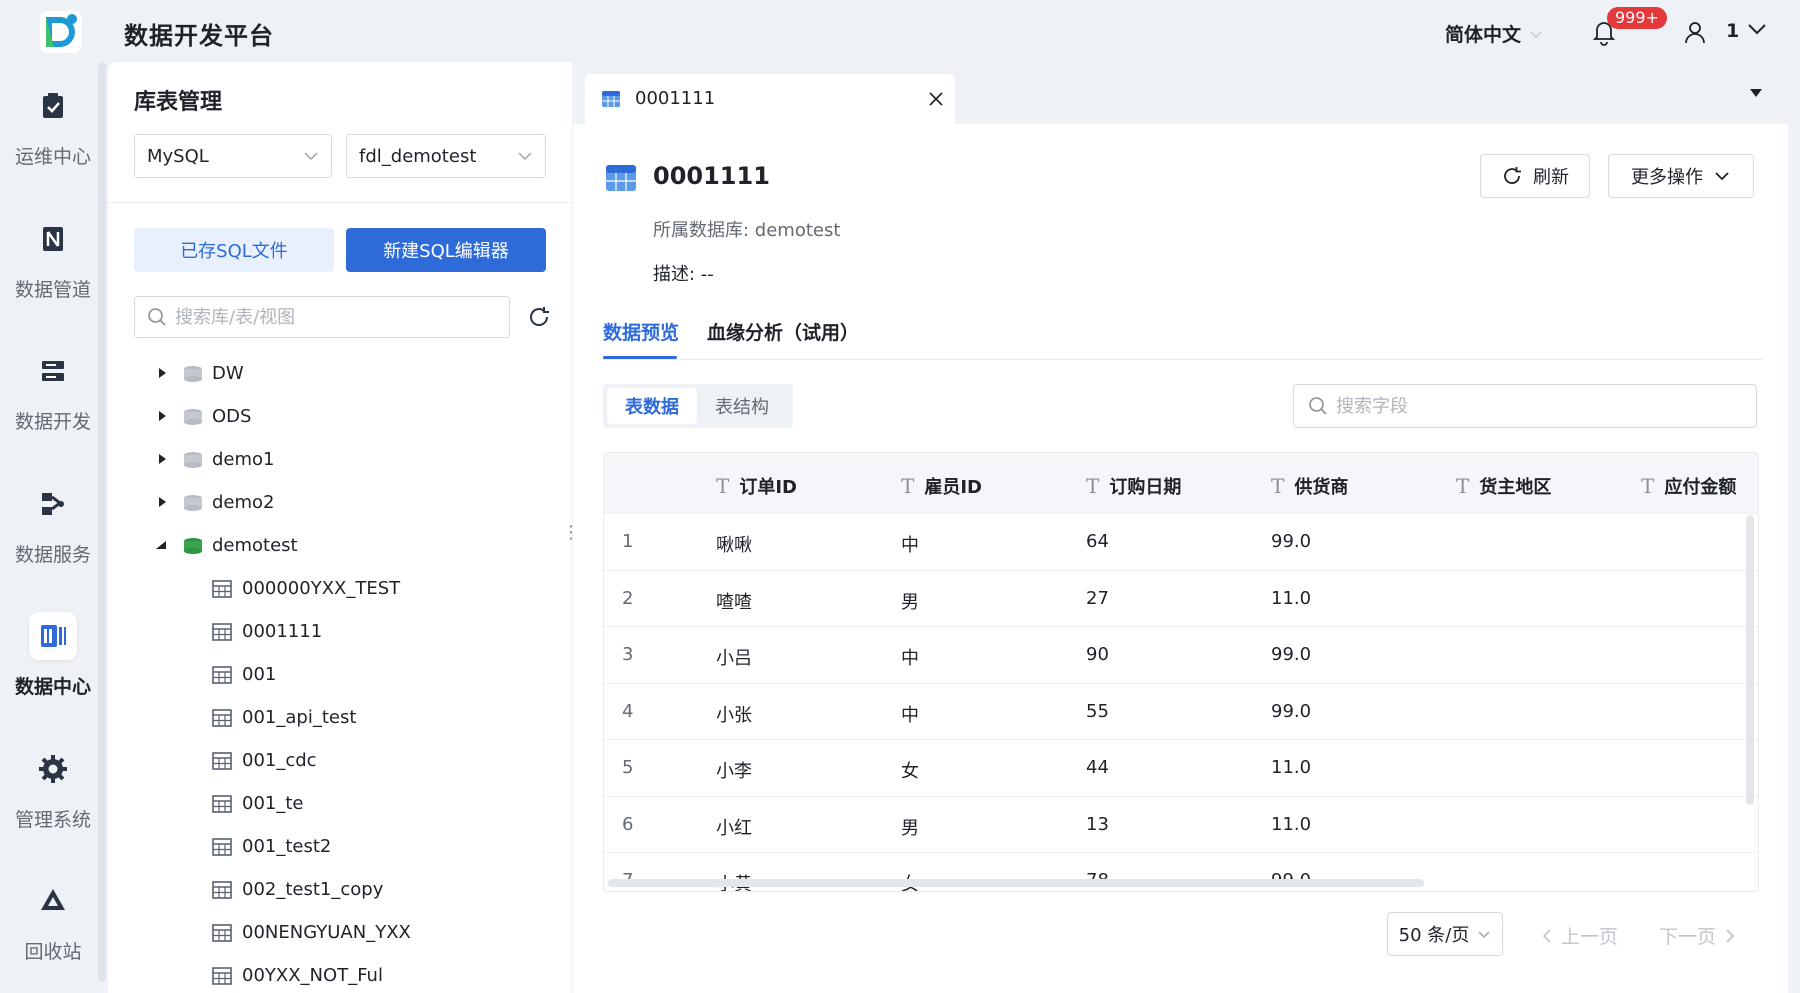 The image size is (1800, 993). I want to click on table-cell: 90, so click(1097, 654).